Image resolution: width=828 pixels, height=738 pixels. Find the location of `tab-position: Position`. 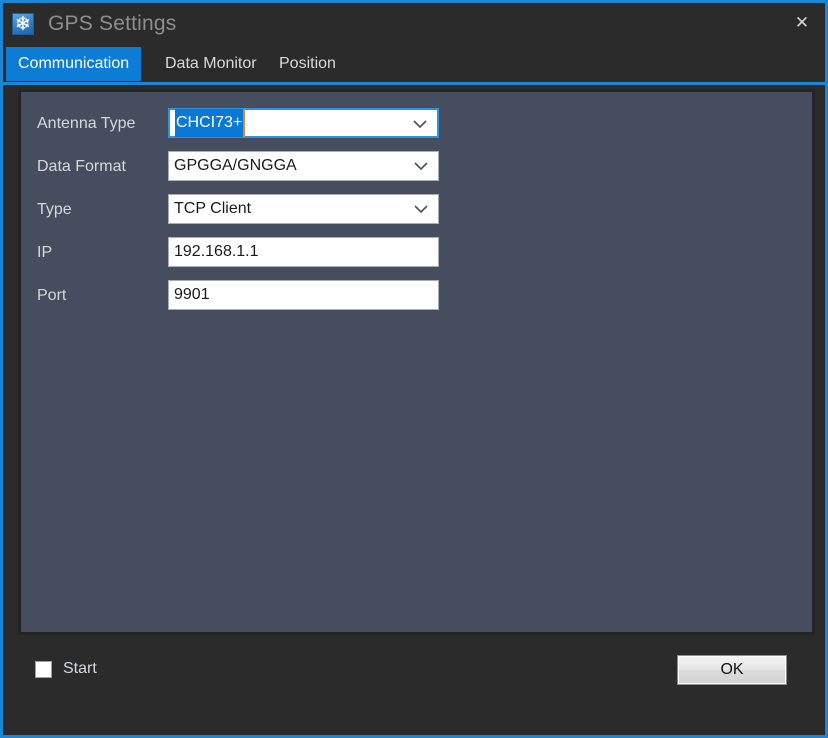

tab-position: Position is located at coordinates (307, 64).